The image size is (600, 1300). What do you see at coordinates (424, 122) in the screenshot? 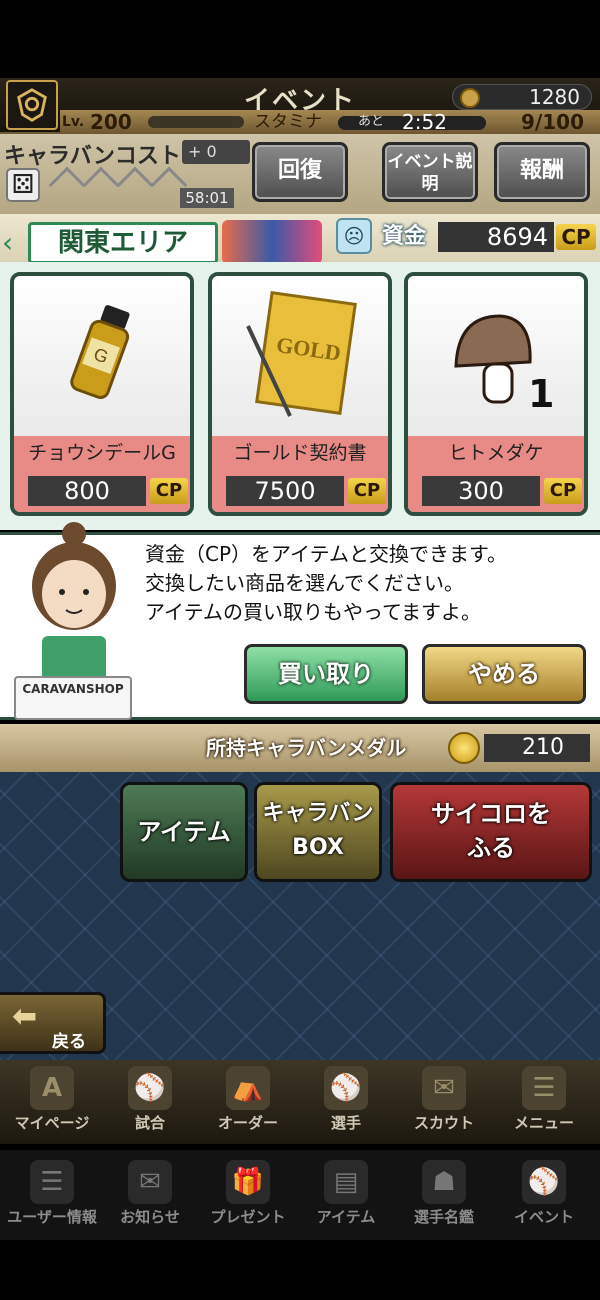
I see `stamina-timer: 2:52` at bounding box center [424, 122].